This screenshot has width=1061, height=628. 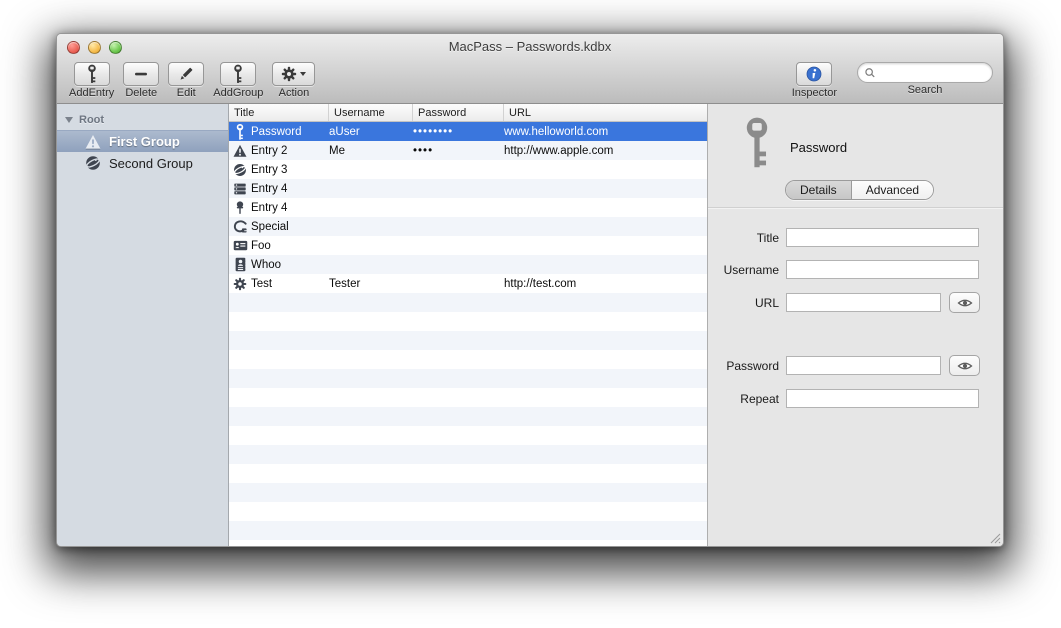 What do you see at coordinates (371, 112) in the screenshot?
I see `column-header-username: Username` at bounding box center [371, 112].